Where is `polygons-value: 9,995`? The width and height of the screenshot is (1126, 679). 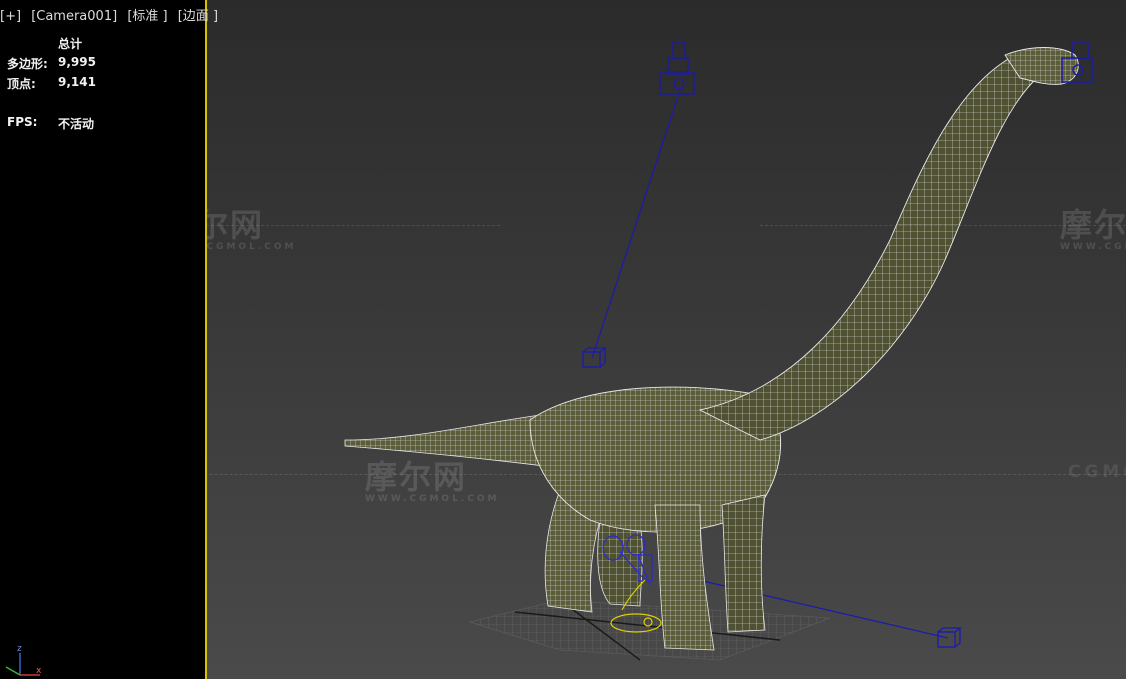
polygons-value: 9,995 is located at coordinates (77, 62).